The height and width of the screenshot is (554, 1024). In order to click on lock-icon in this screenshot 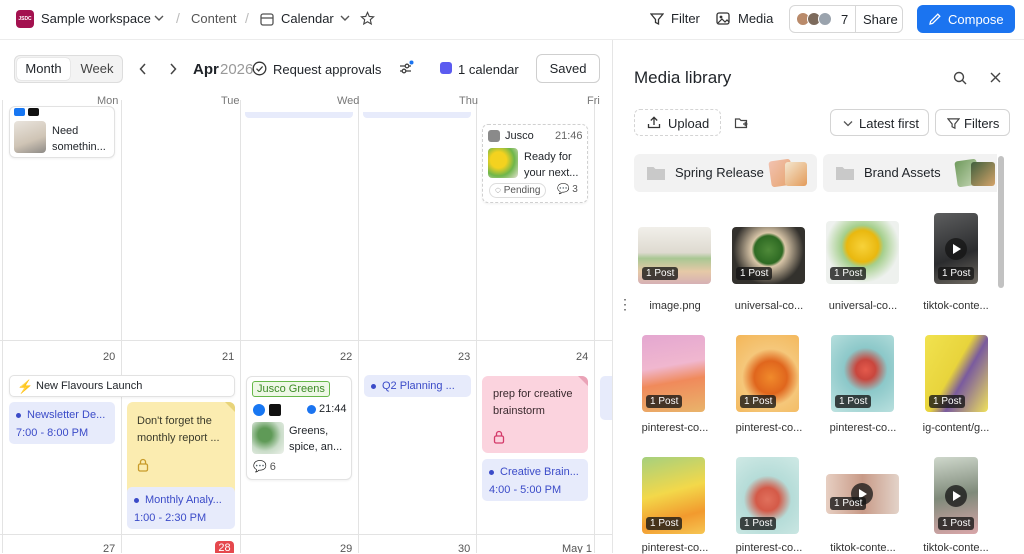, I will do `click(143, 465)`.